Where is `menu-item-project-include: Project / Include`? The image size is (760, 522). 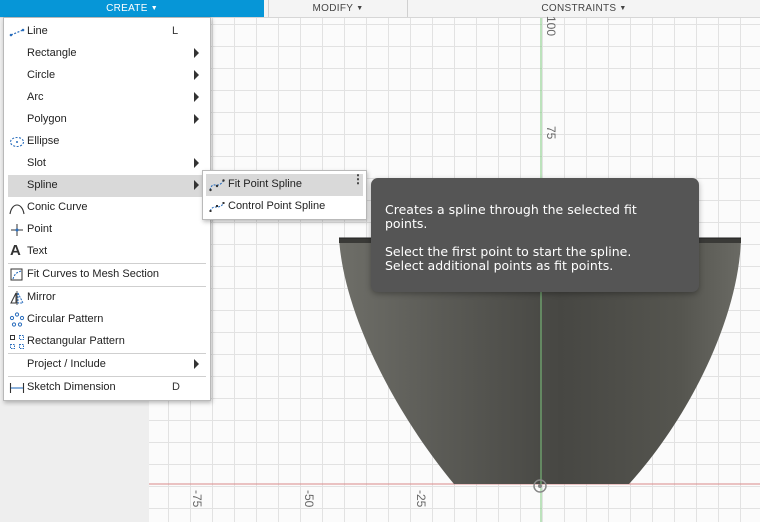 menu-item-project-include: Project / Include is located at coordinates (107, 365).